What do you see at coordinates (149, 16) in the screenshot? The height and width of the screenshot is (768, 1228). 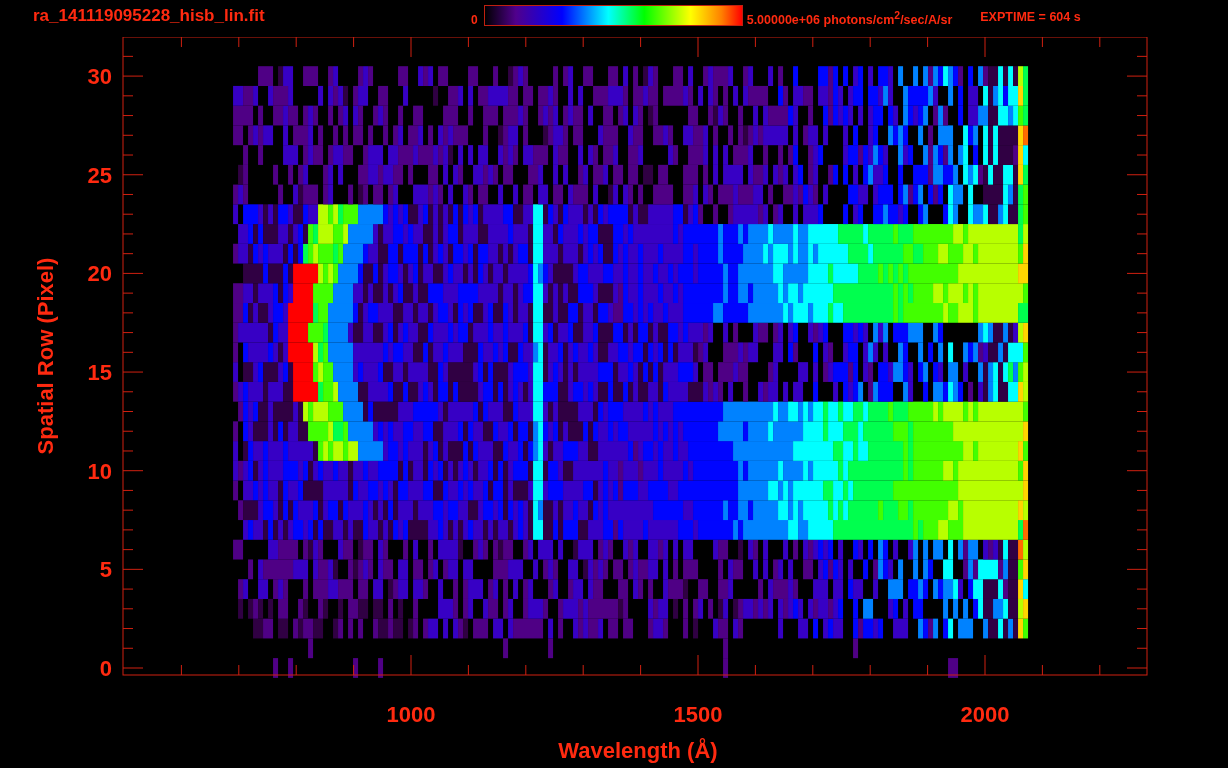 I see `file-title: ra_141119095228_hisb_lin.fit` at bounding box center [149, 16].